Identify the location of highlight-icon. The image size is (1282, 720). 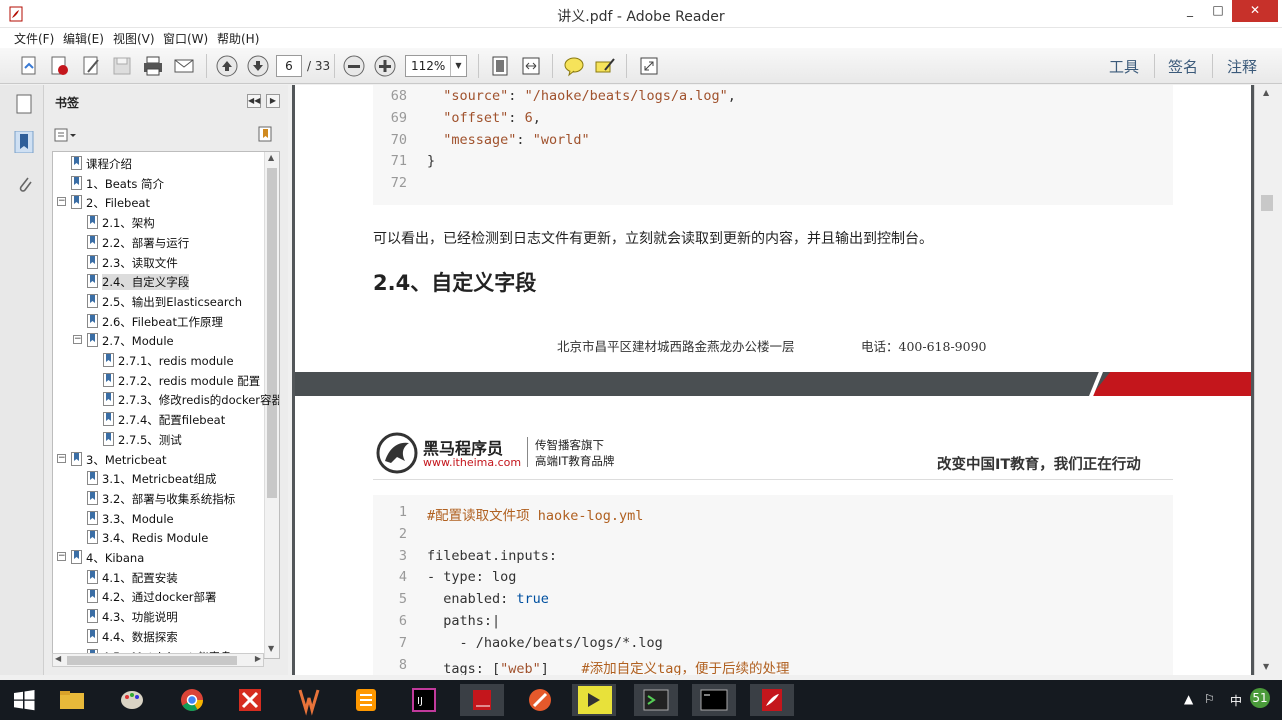
(605, 66).